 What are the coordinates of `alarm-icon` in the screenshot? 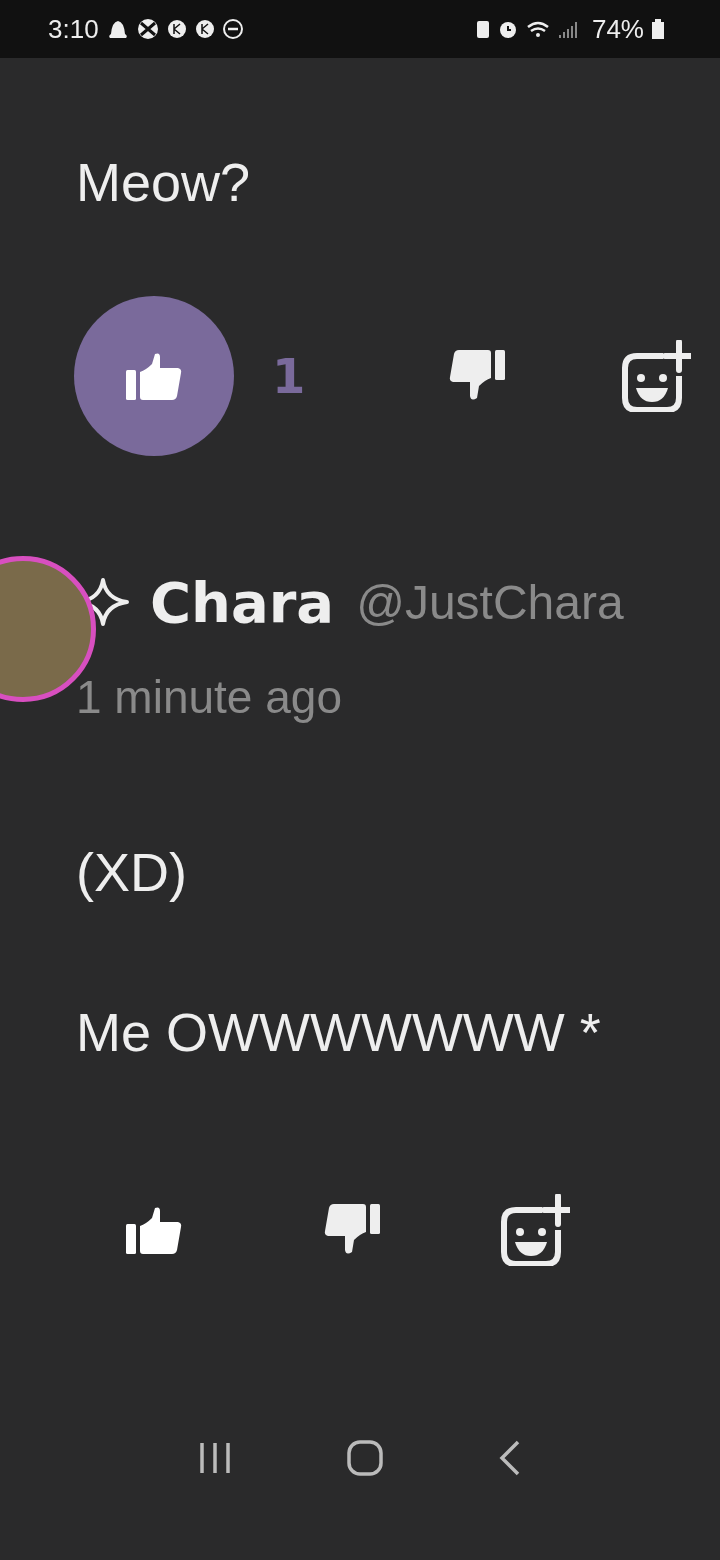 It's located at (507, 29).